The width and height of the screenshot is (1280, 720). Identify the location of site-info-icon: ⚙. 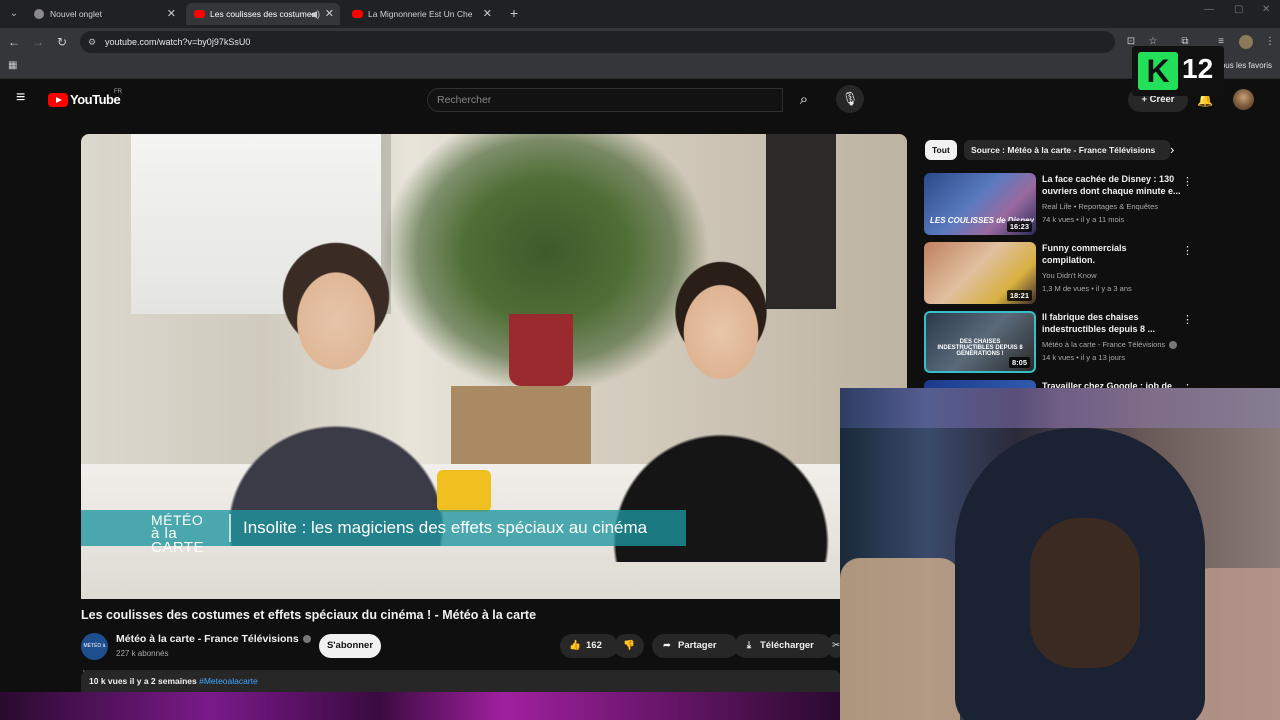
(94, 42).